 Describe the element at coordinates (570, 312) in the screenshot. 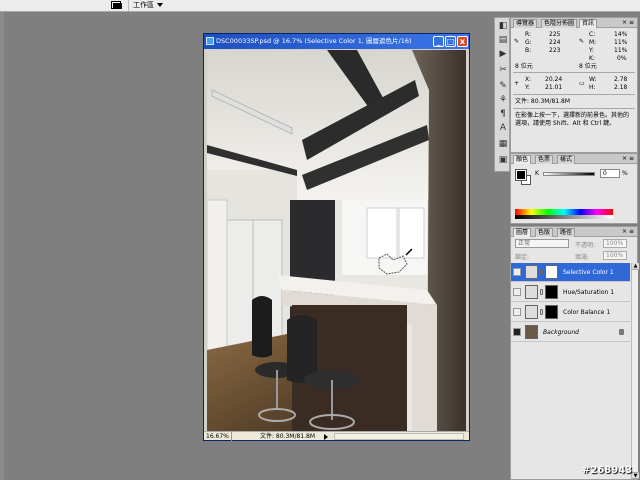

I see `layer-row: Color Balance 1` at that location.